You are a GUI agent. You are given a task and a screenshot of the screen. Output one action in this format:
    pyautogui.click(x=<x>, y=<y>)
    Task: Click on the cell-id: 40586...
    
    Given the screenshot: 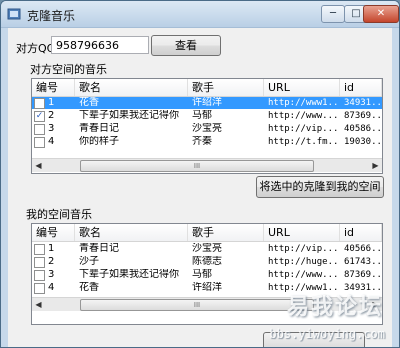 What is the action you would take?
    pyautogui.click(x=363, y=129)
    